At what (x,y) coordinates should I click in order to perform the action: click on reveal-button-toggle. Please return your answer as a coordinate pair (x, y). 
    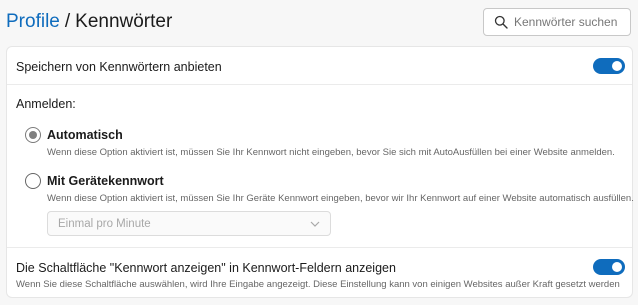
    Looking at the image, I should click on (609, 267).